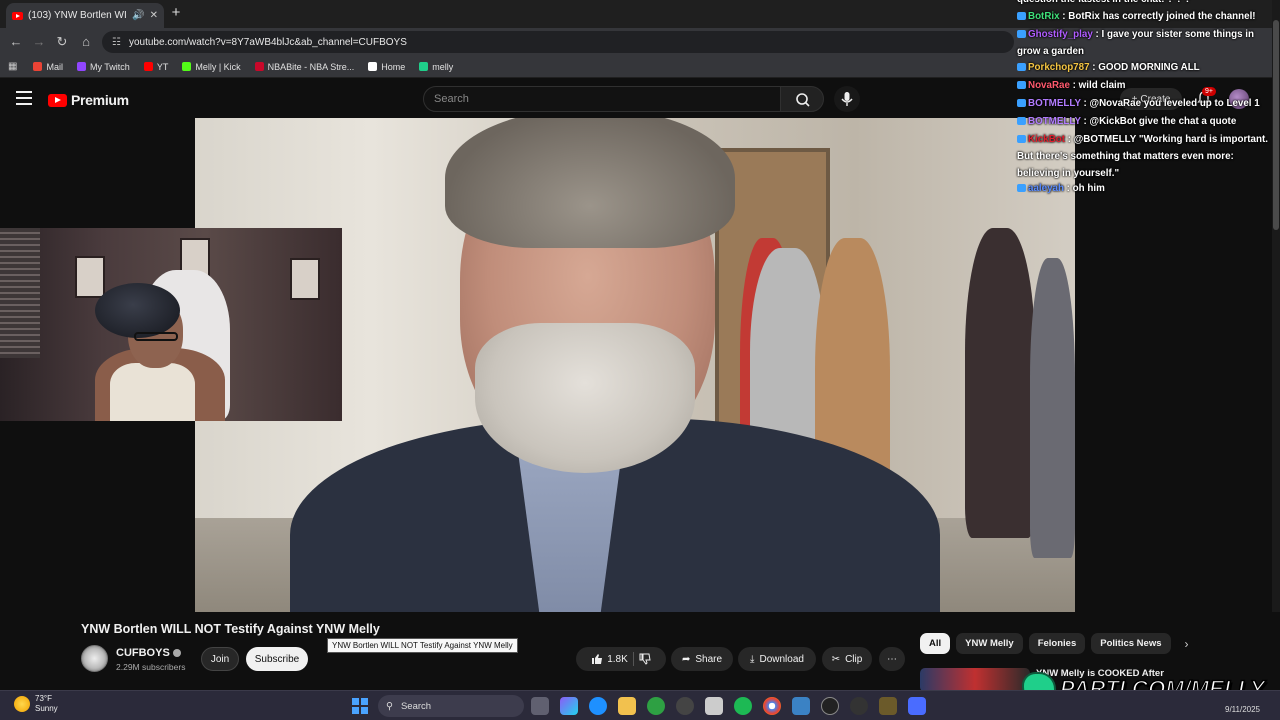  What do you see at coordinates (211, 67) in the screenshot?
I see `bookmark-kick: Melly | Kick` at bounding box center [211, 67].